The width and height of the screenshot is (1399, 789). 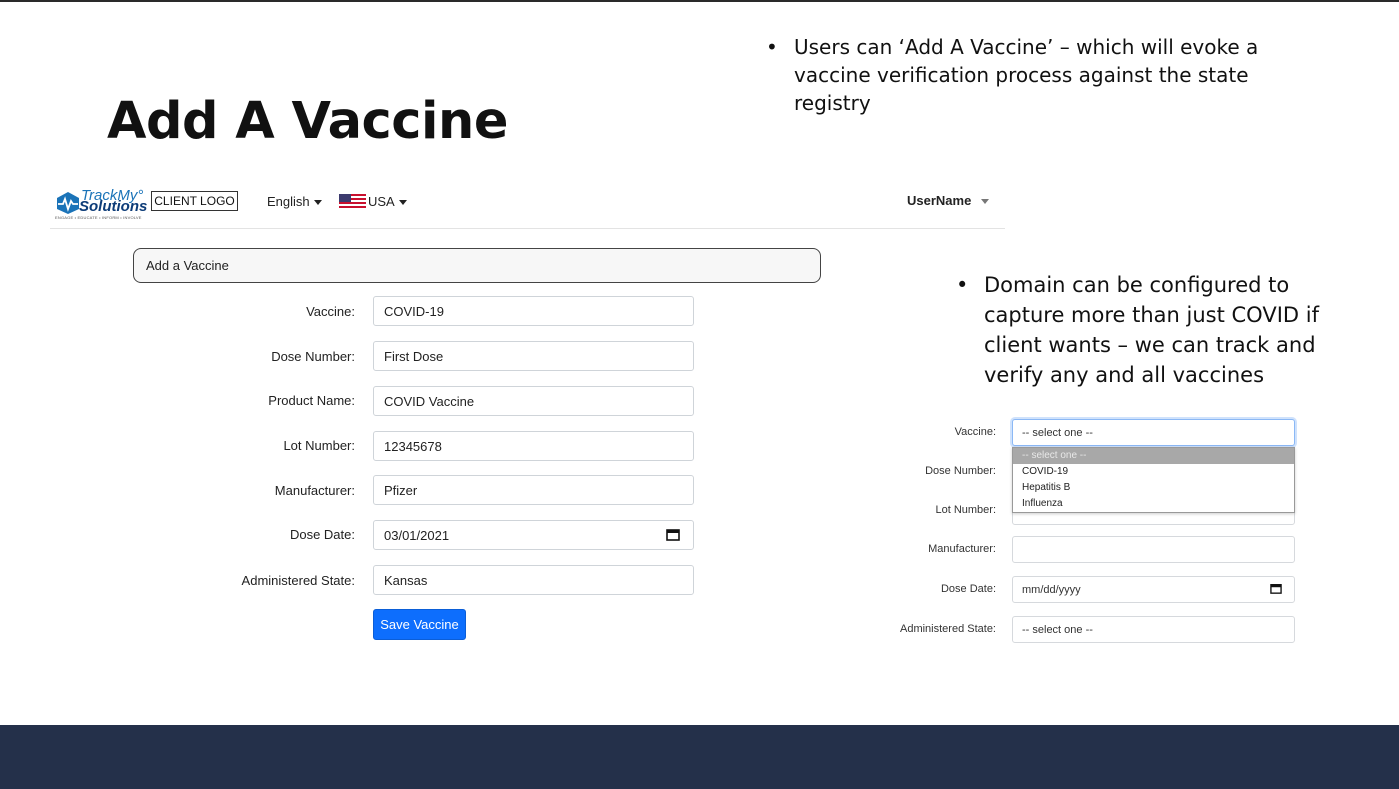 I want to click on vaccine-label-row: Vaccine:, so click(x=252, y=312).